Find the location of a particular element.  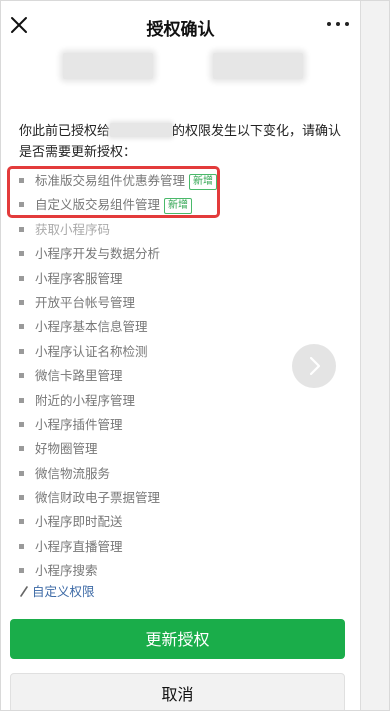

permission-item: 获取小程序码 is located at coordinates (184, 230).